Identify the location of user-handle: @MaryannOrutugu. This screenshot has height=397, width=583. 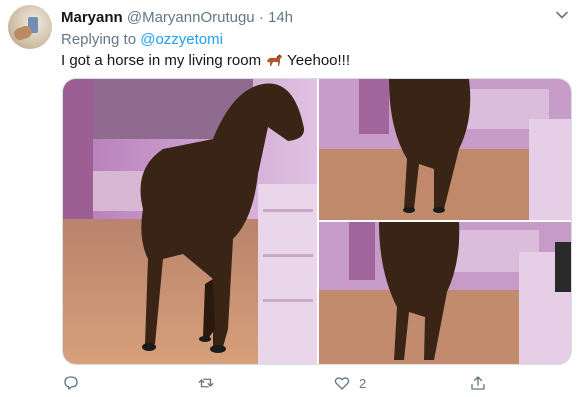
(191, 17).